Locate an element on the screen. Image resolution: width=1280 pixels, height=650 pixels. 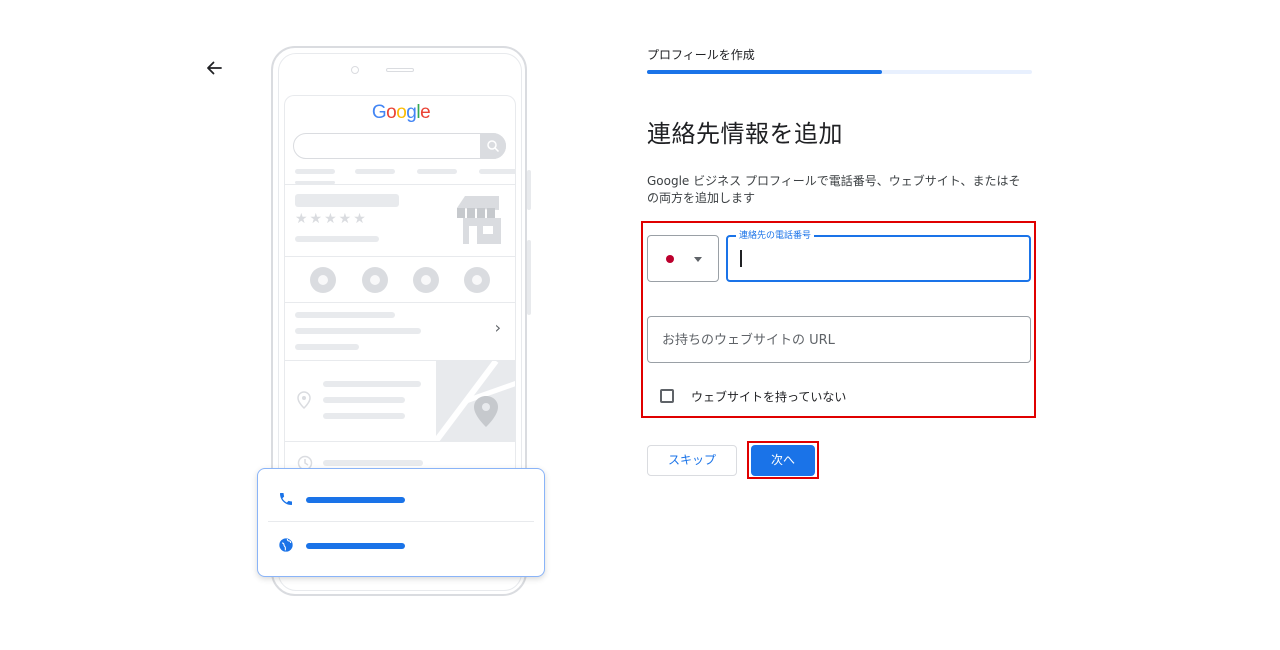
contact-info-card-illustration is located at coordinates (401, 522).